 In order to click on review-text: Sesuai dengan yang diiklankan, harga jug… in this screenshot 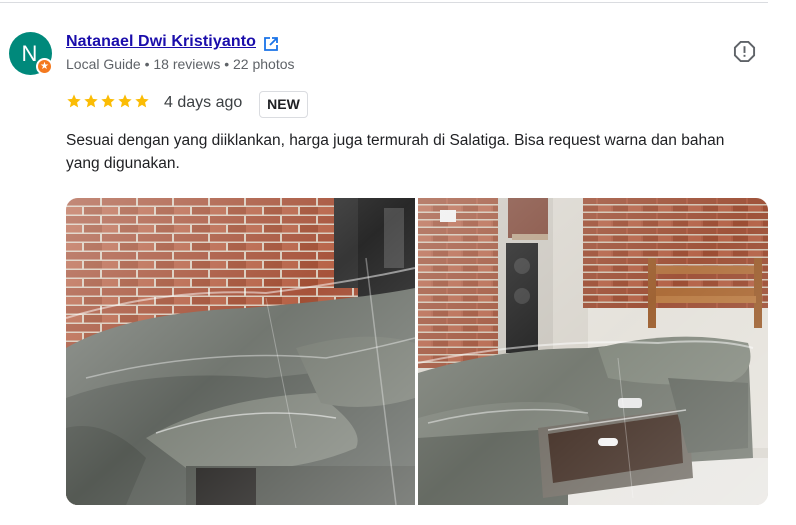, I will do `click(395, 152)`.